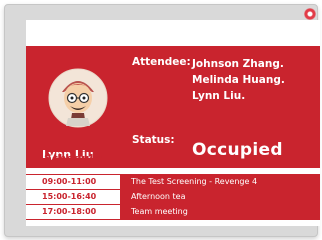 This screenshot has width=322, height=240. What do you see at coordinates (173, 219) in the screenshot?
I see `schedule-divider` at bounding box center [173, 219].